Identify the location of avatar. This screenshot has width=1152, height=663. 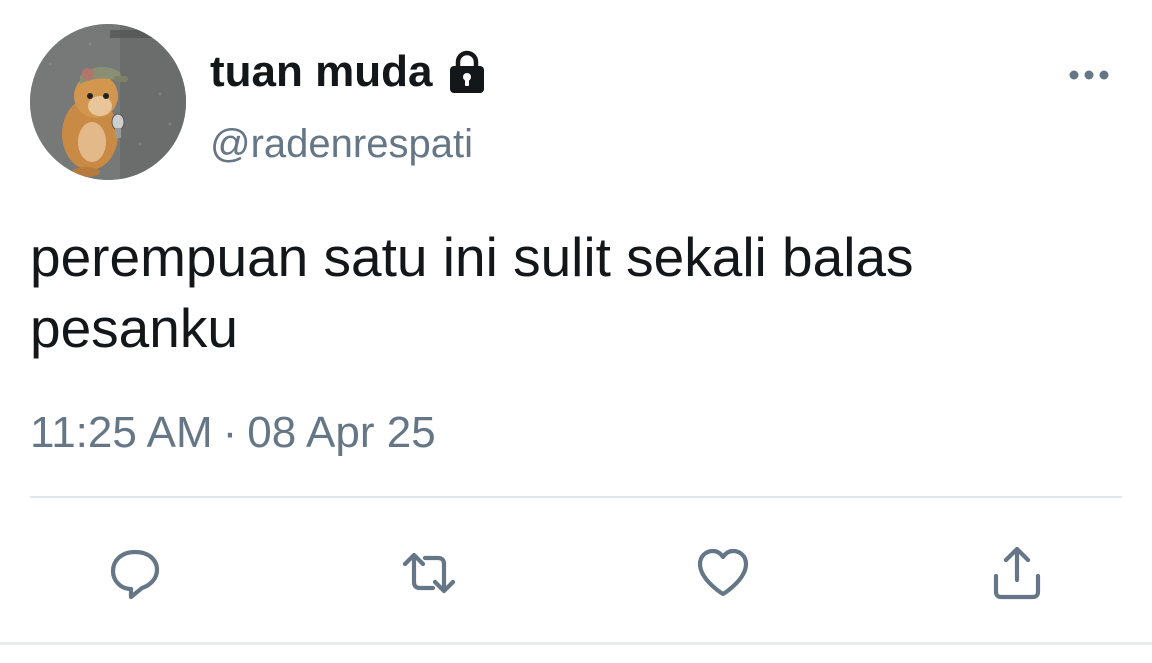
(108, 102).